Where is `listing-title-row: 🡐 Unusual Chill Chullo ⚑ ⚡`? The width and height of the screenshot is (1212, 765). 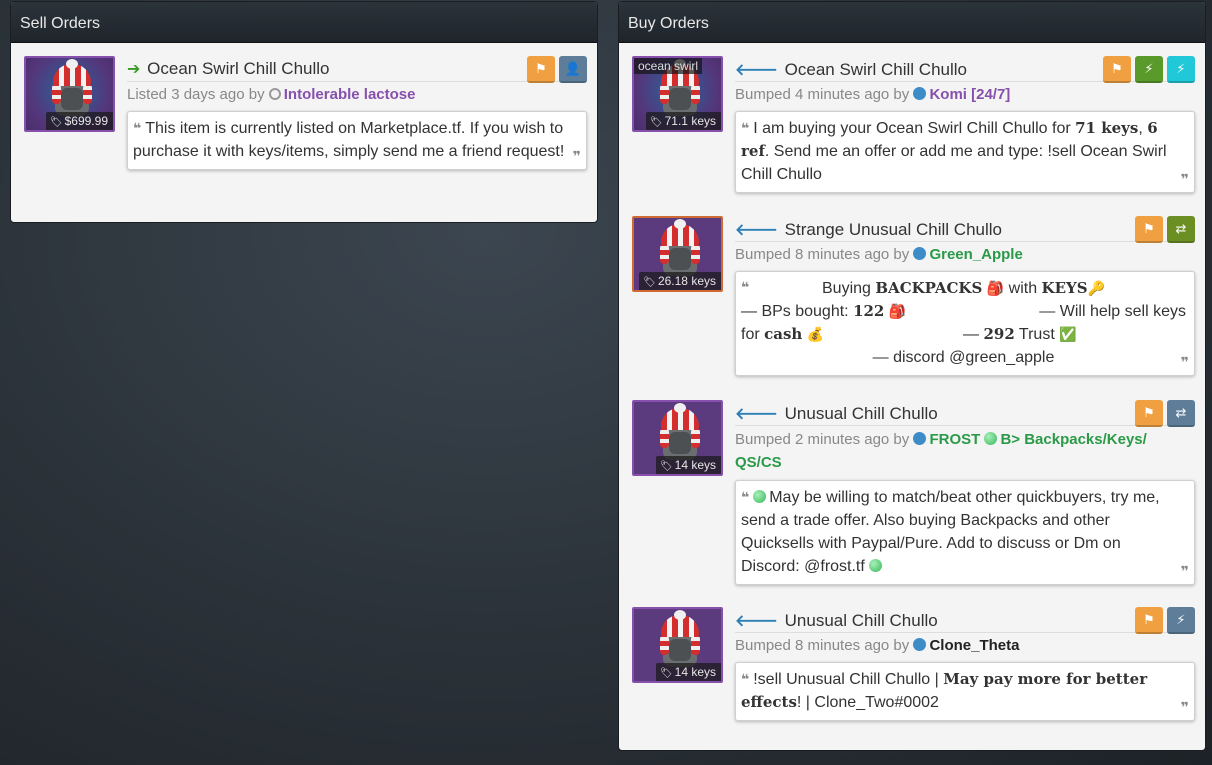 listing-title-row: 🡐 Unusual Chill Chullo ⚑ ⚡ is located at coordinates (965, 620).